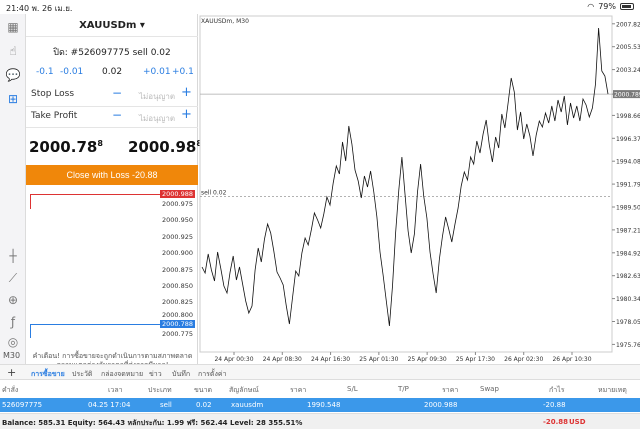  What do you see at coordinates (13, 256) in the screenshot?
I see `crosshair-icon: ┼` at bounding box center [13, 256].